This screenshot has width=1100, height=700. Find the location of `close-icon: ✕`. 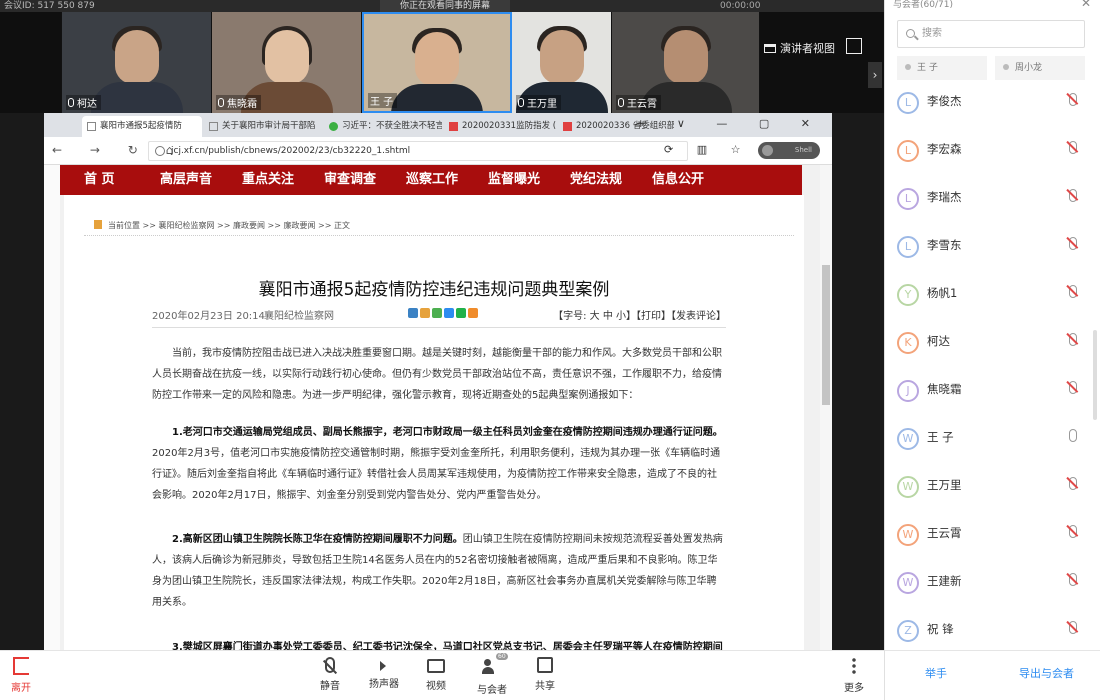

close-icon: ✕ is located at coordinates (1086, 4).